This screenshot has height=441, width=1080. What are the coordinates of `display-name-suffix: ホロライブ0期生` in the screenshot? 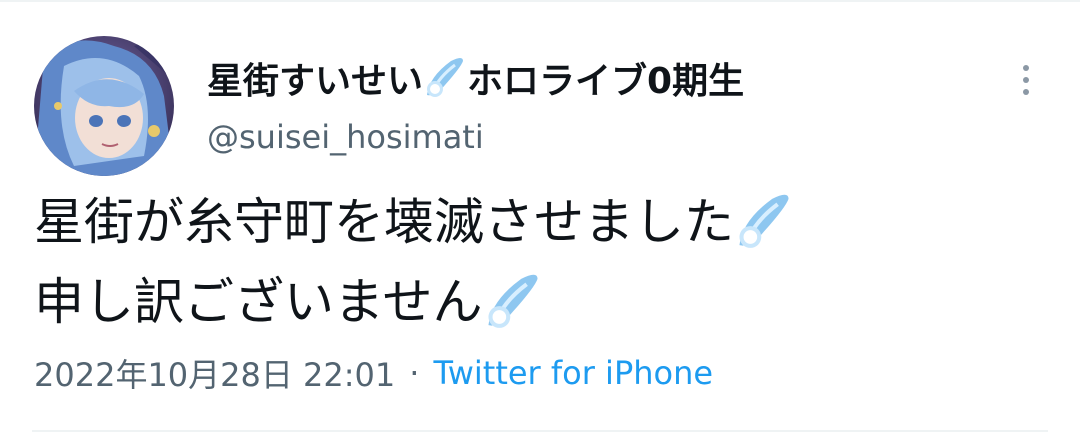 It's located at (606, 81).